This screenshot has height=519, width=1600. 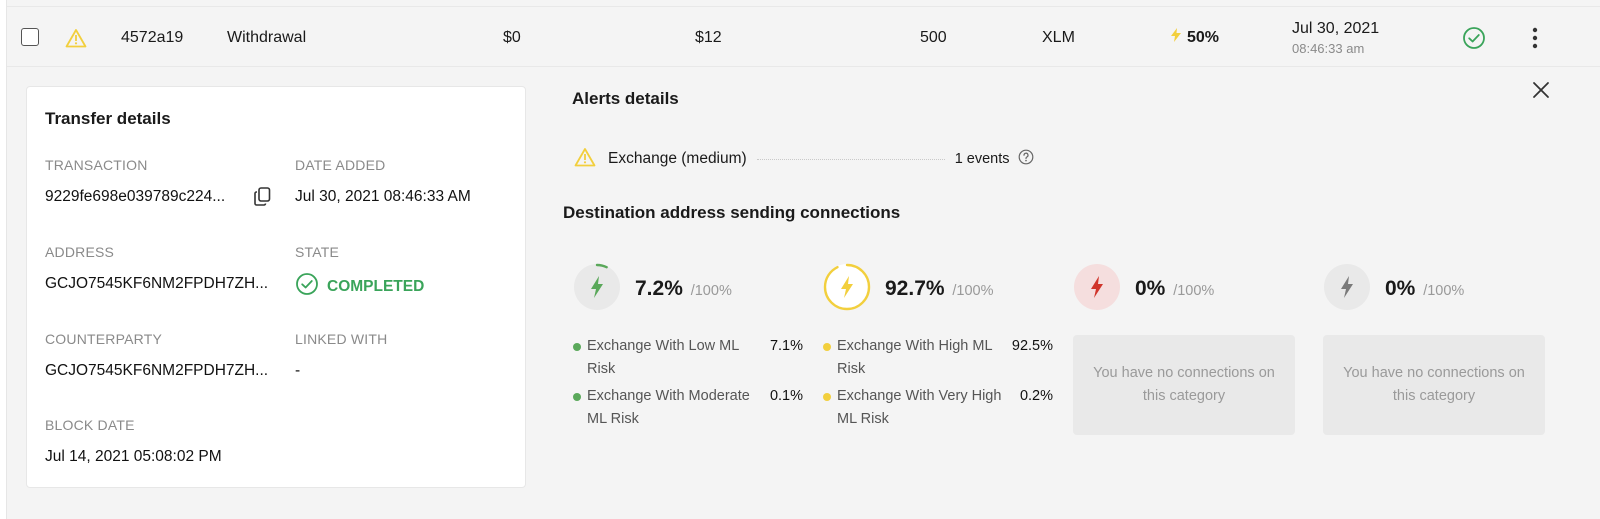 What do you see at coordinates (933, 37) in the screenshot?
I see `quantity-cell: 500` at bounding box center [933, 37].